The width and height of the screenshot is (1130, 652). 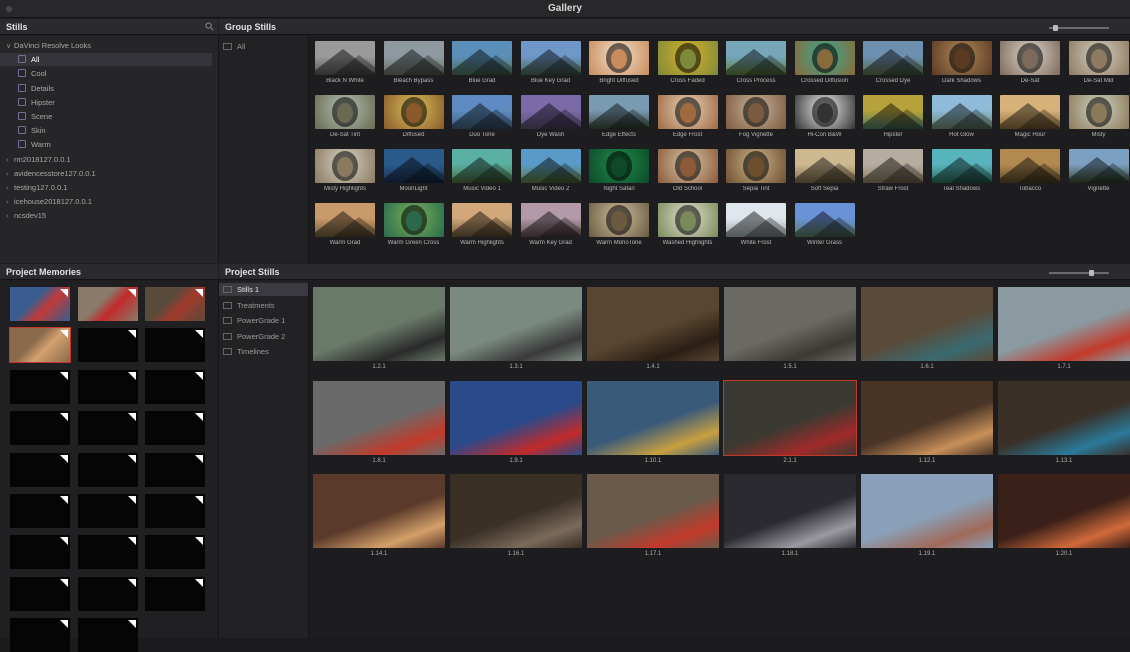 What do you see at coordinates (263, 289) in the screenshot?
I see `project-album-item: Stills 1` at bounding box center [263, 289].